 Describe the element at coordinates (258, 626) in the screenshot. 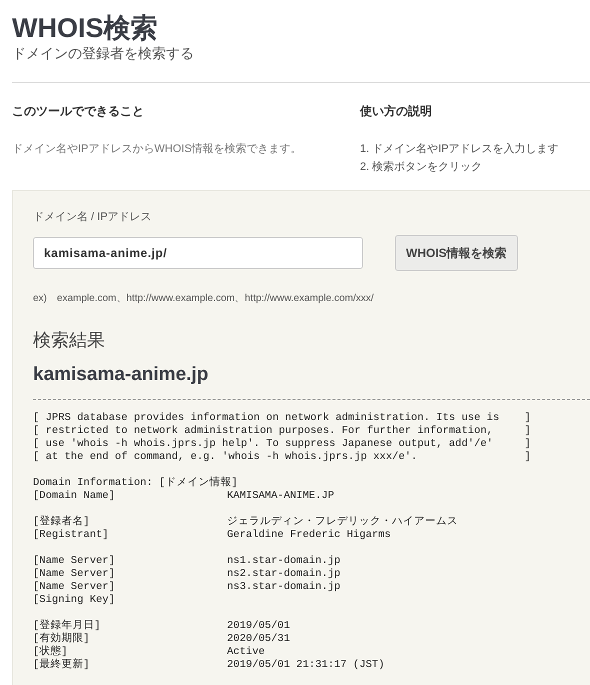

I see `record-value: 2019/05/01` at that location.